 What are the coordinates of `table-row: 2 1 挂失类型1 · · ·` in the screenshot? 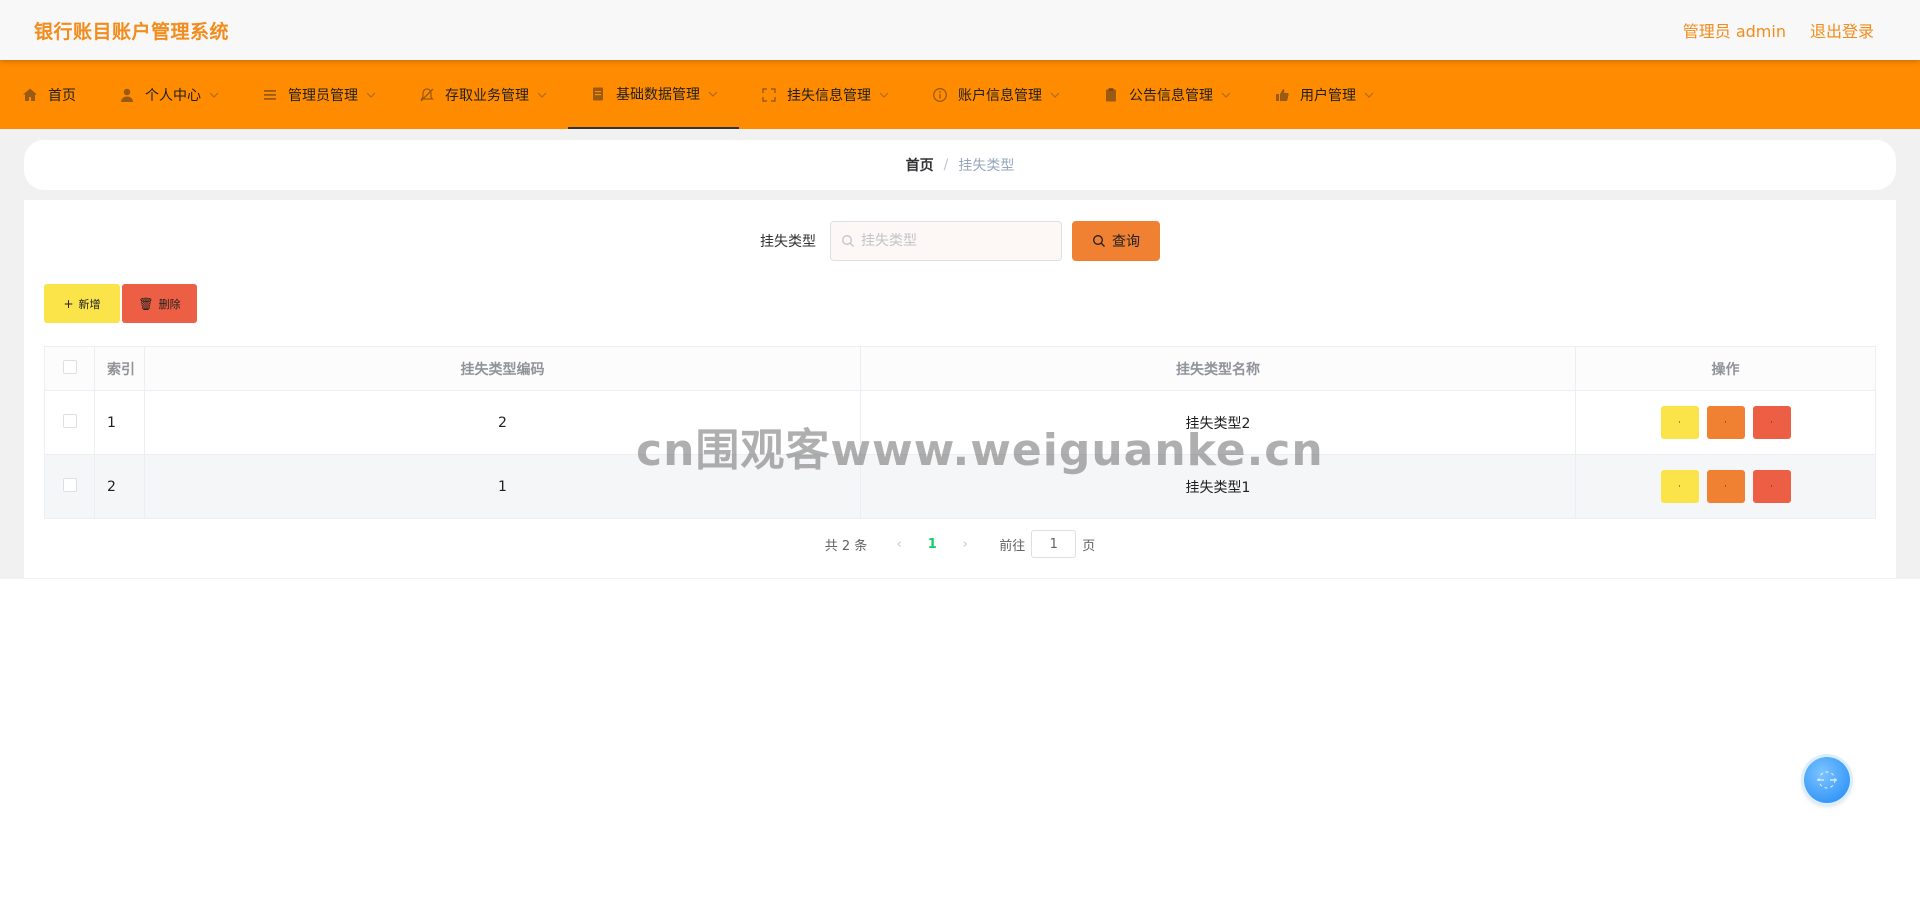 It's located at (960, 486).